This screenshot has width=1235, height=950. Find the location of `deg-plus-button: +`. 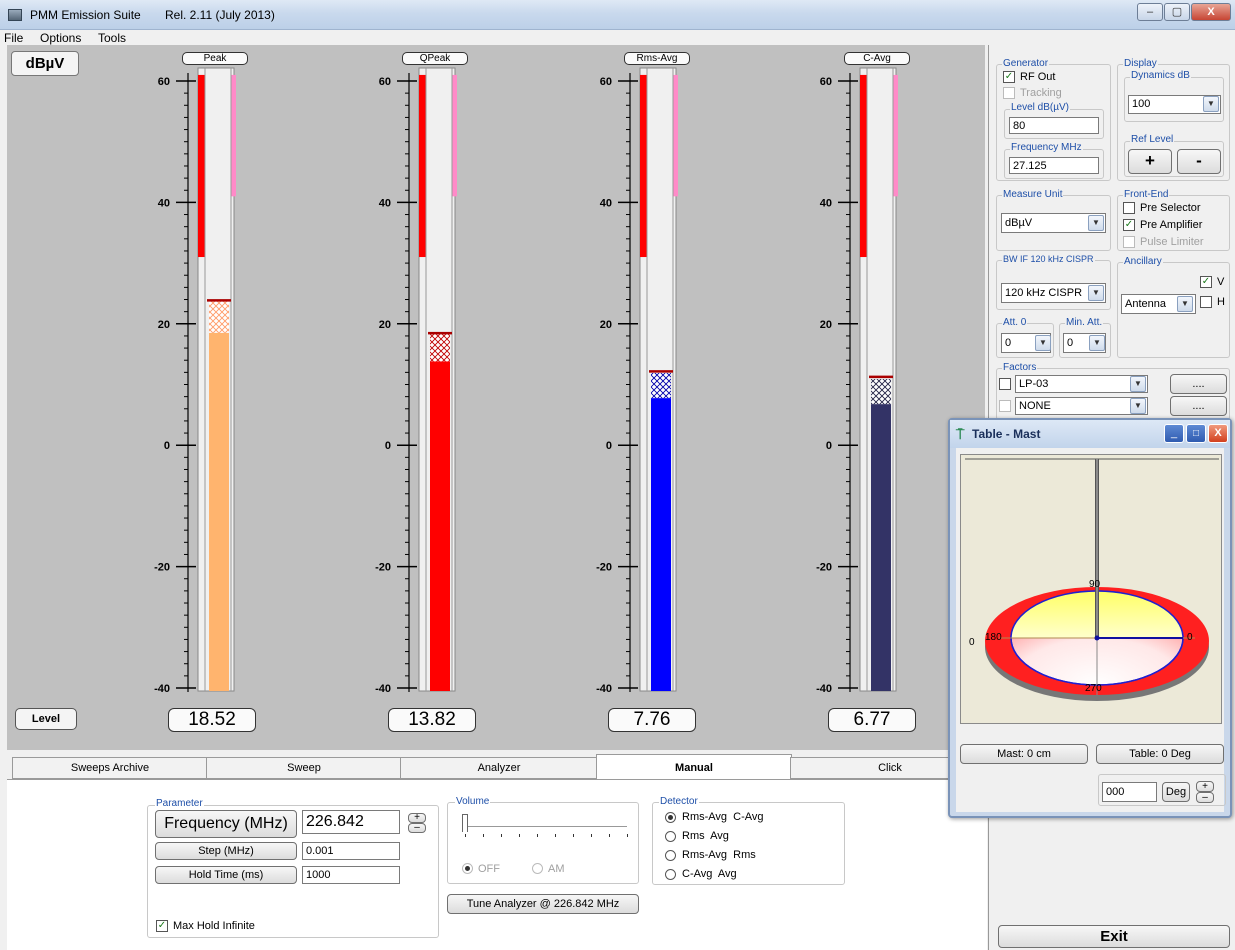

deg-plus-button: + is located at coordinates (1205, 786).